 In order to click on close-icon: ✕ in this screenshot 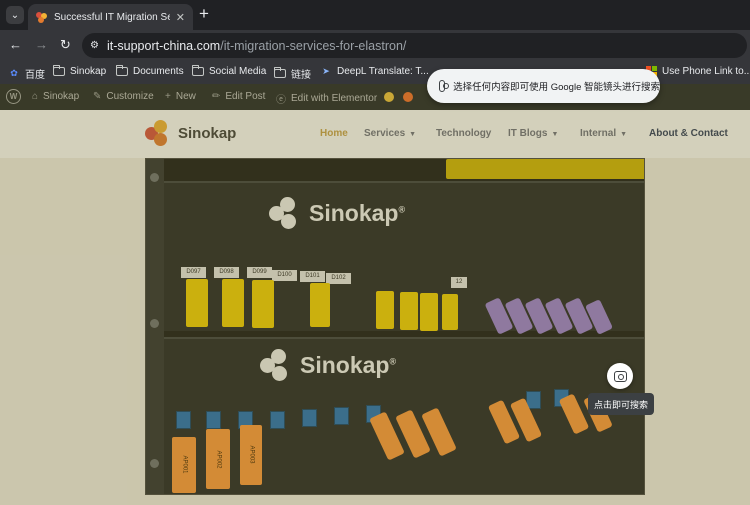, I will do `click(180, 17)`.